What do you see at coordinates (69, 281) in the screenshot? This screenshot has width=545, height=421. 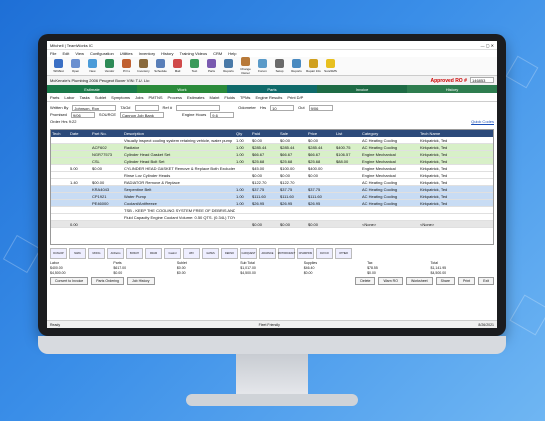 I see `convert-to-invoice-button: Convert to Invoice` at bounding box center [69, 281].